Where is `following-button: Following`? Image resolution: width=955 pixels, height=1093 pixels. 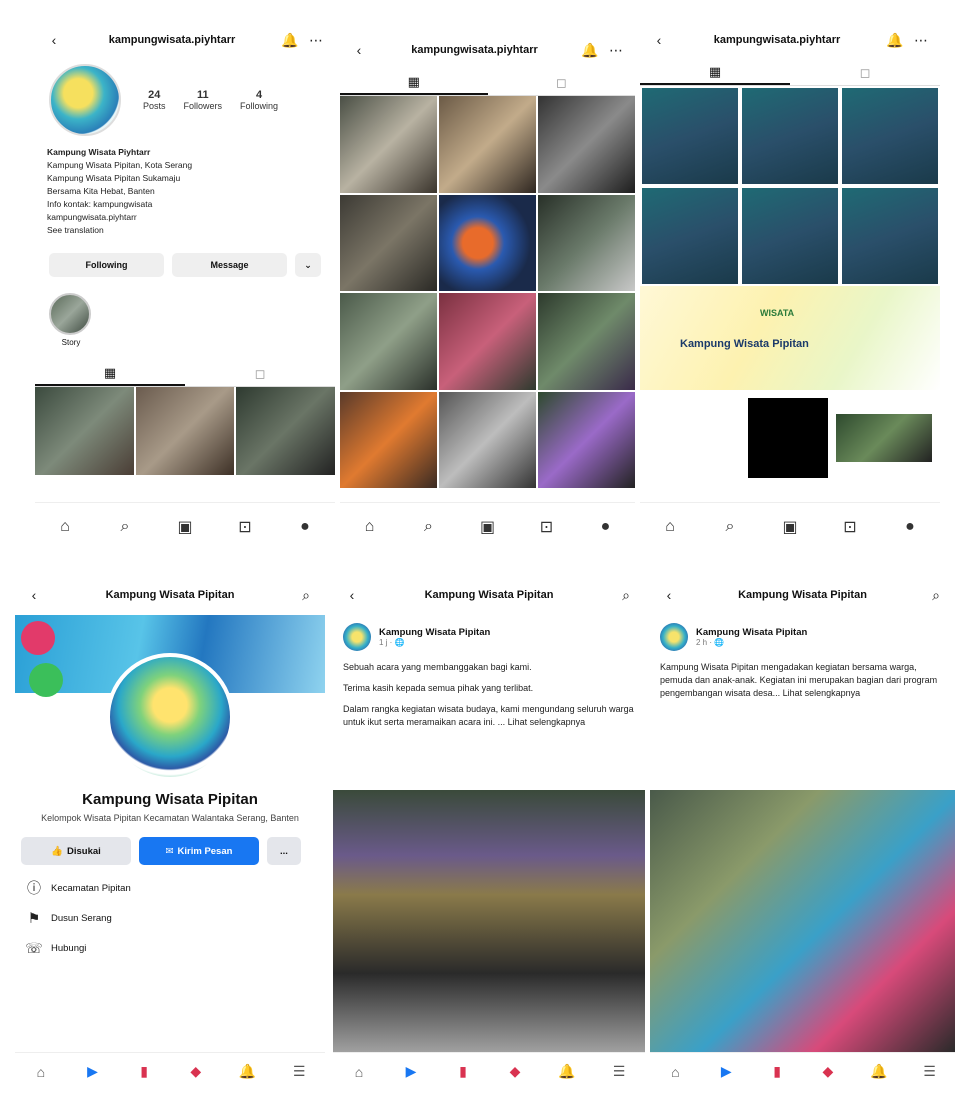 following-button: Following is located at coordinates (106, 265).